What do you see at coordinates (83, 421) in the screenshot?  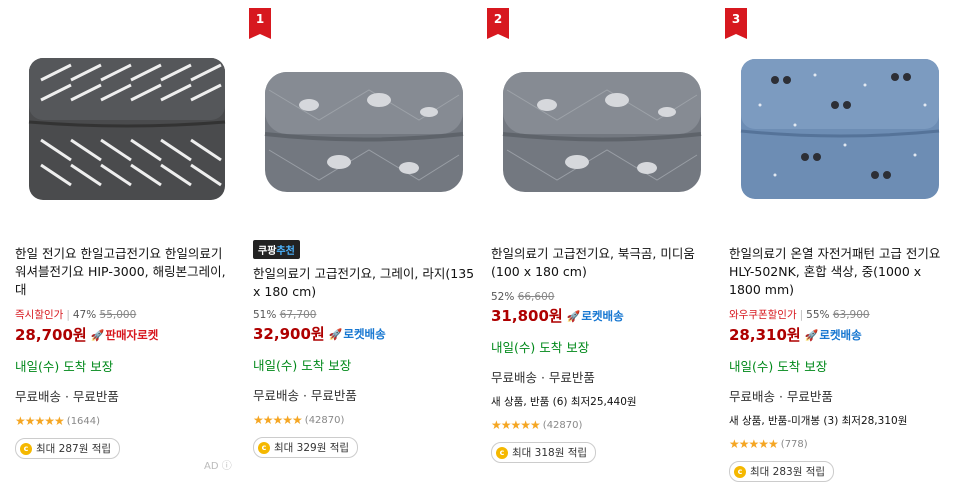 I see `review-count: (1644)` at bounding box center [83, 421].